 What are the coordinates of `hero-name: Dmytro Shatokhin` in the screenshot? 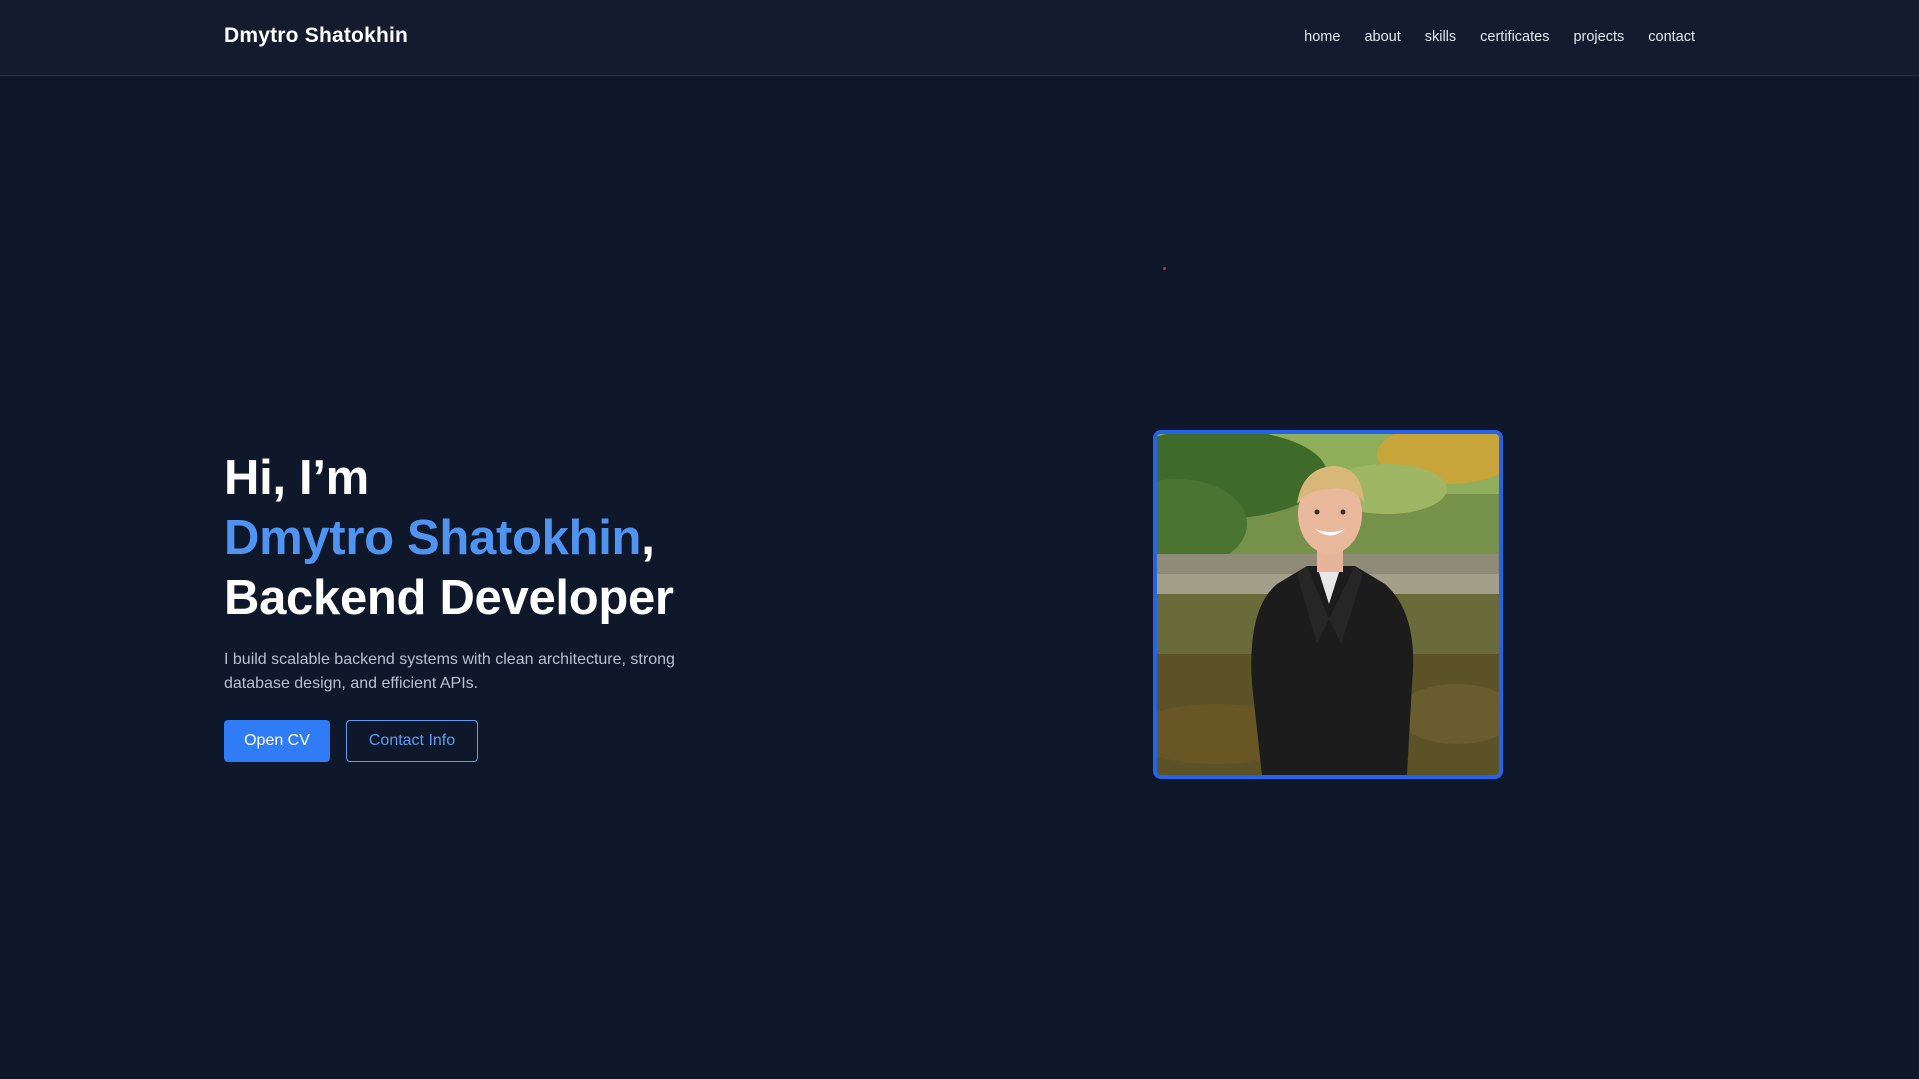 It's located at (433, 538).